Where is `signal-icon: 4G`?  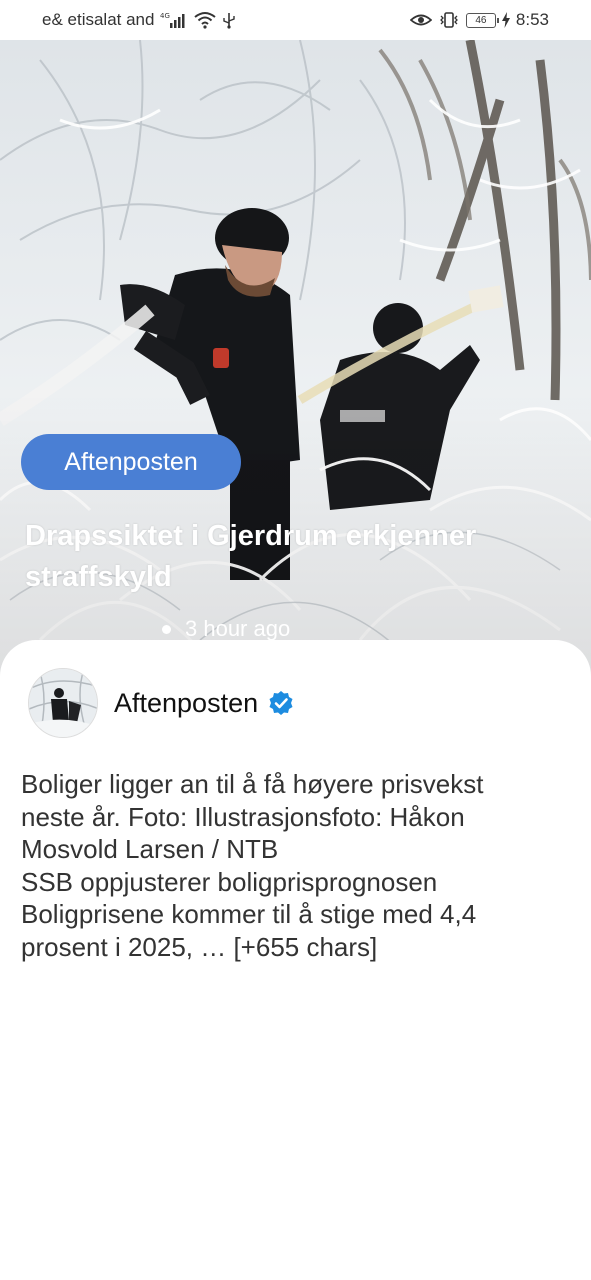
signal-icon: 4G is located at coordinates (174, 20).